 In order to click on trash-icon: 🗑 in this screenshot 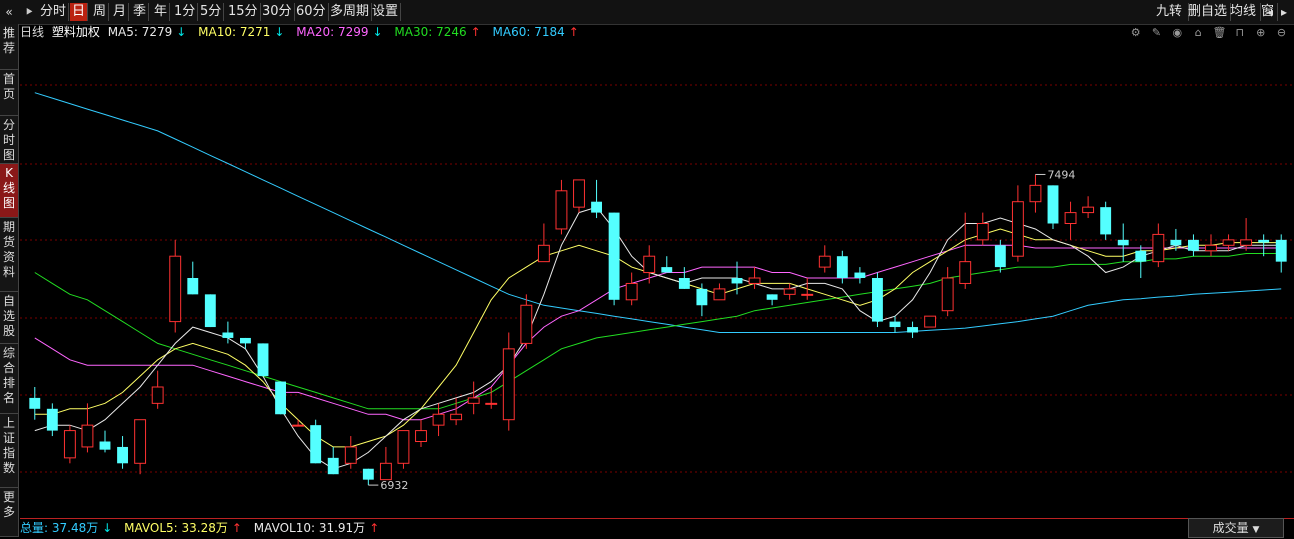, I will do `click(1220, 32)`.